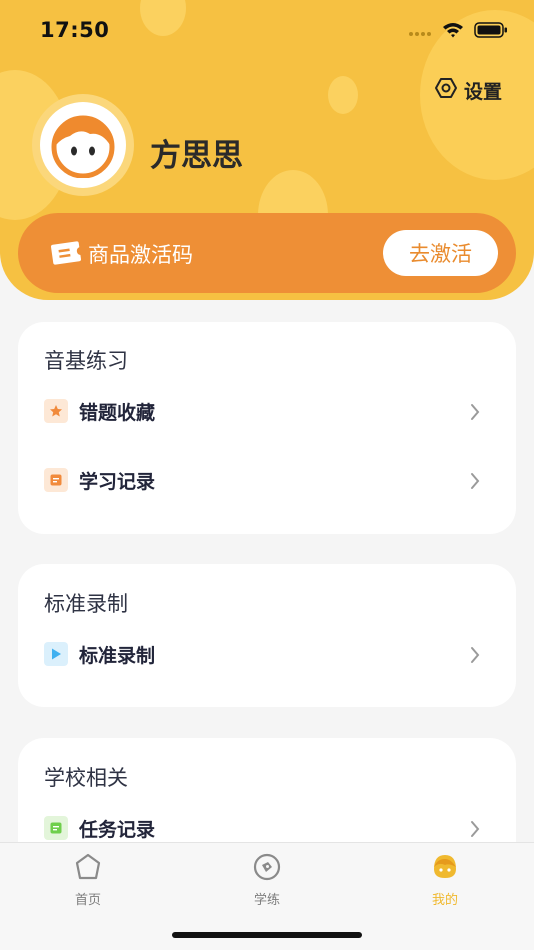  Describe the element at coordinates (266, 900) in the screenshot. I see `tab-label: 学练` at that location.